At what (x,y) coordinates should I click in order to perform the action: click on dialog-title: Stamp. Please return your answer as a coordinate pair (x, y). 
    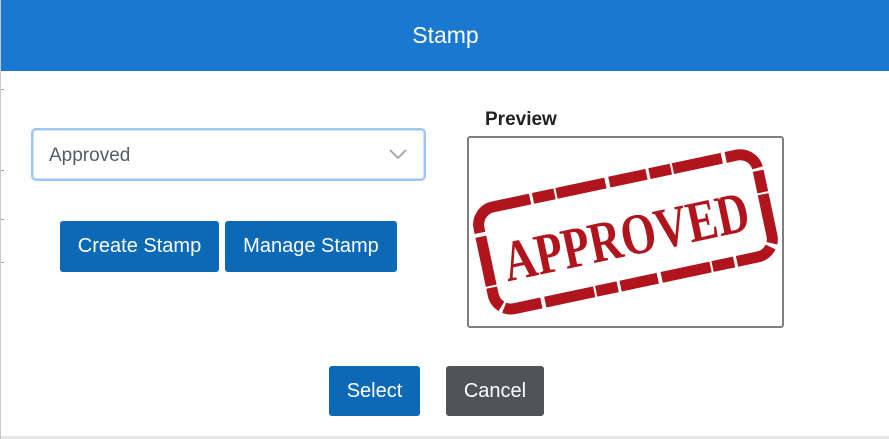
    Looking at the image, I should click on (445, 35).